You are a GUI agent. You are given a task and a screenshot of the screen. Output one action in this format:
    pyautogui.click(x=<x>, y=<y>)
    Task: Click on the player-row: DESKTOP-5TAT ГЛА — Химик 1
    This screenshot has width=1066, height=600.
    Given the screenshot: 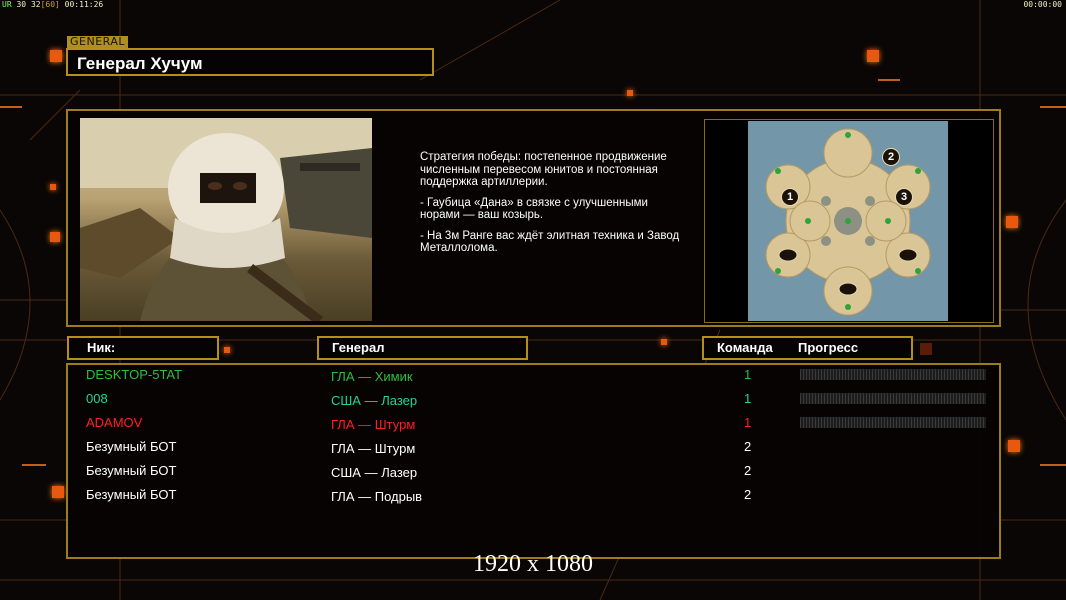 What is the action you would take?
    pyautogui.click(x=533, y=379)
    